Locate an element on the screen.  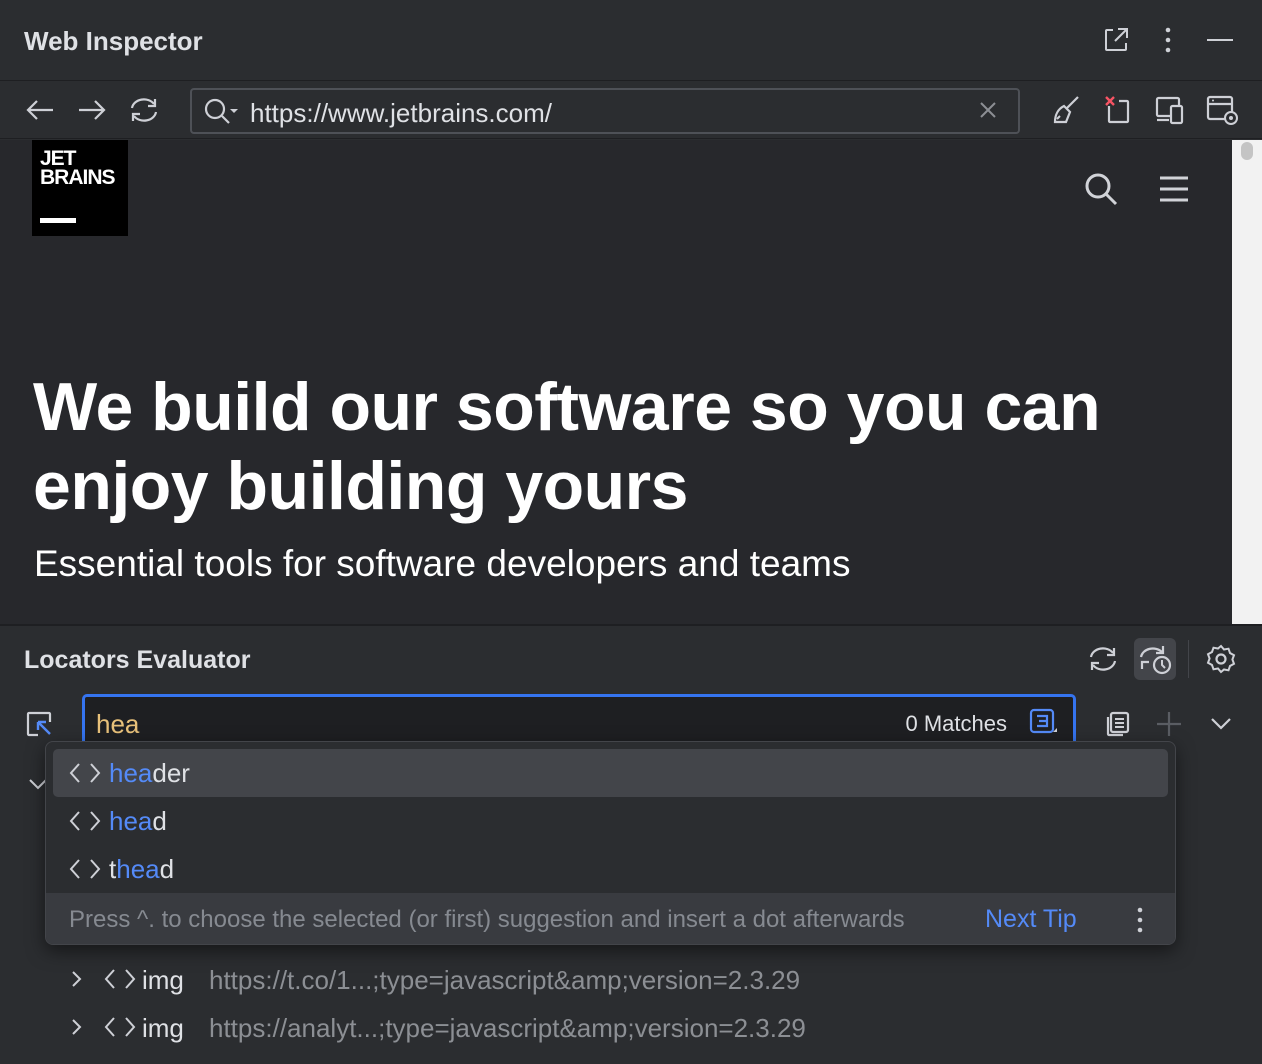
suggestion-head: head is located at coordinates (610, 821).